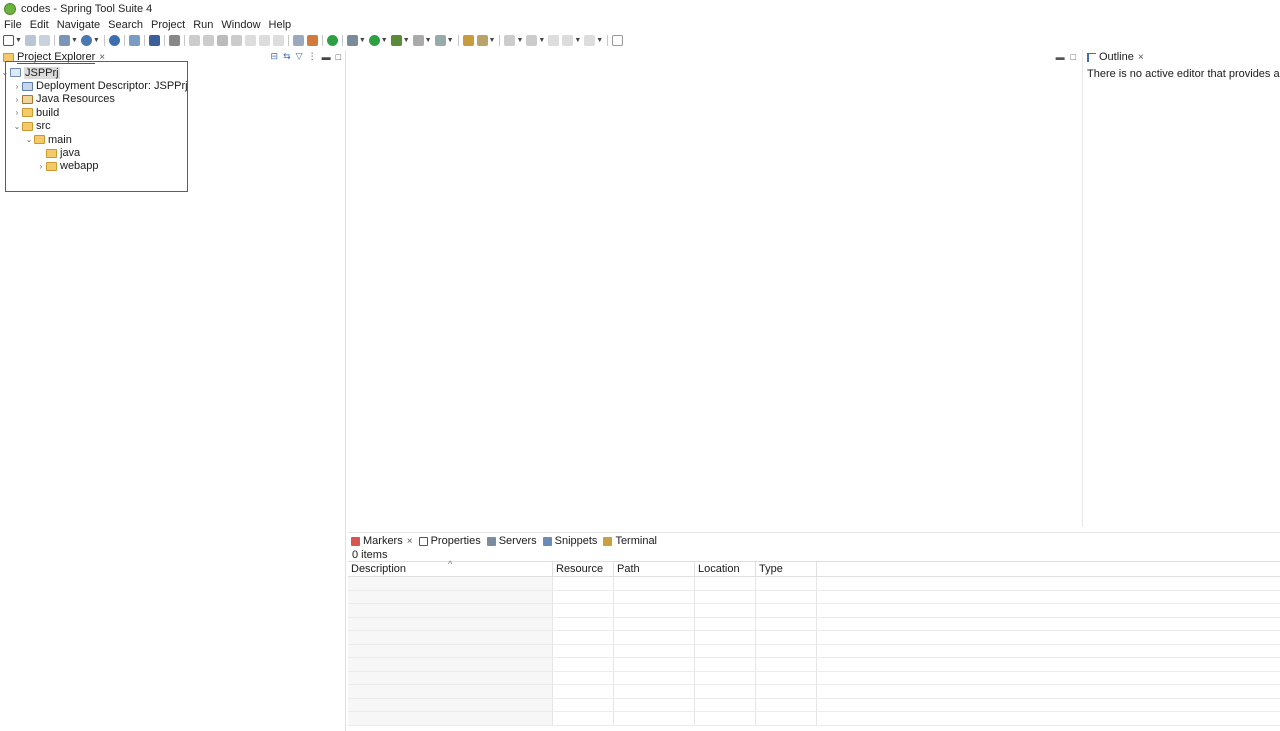  What do you see at coordinates (287, 56) in the screenshot?
I see `link-with-editor-icon: ⇆` at bounding box center [287, 56].